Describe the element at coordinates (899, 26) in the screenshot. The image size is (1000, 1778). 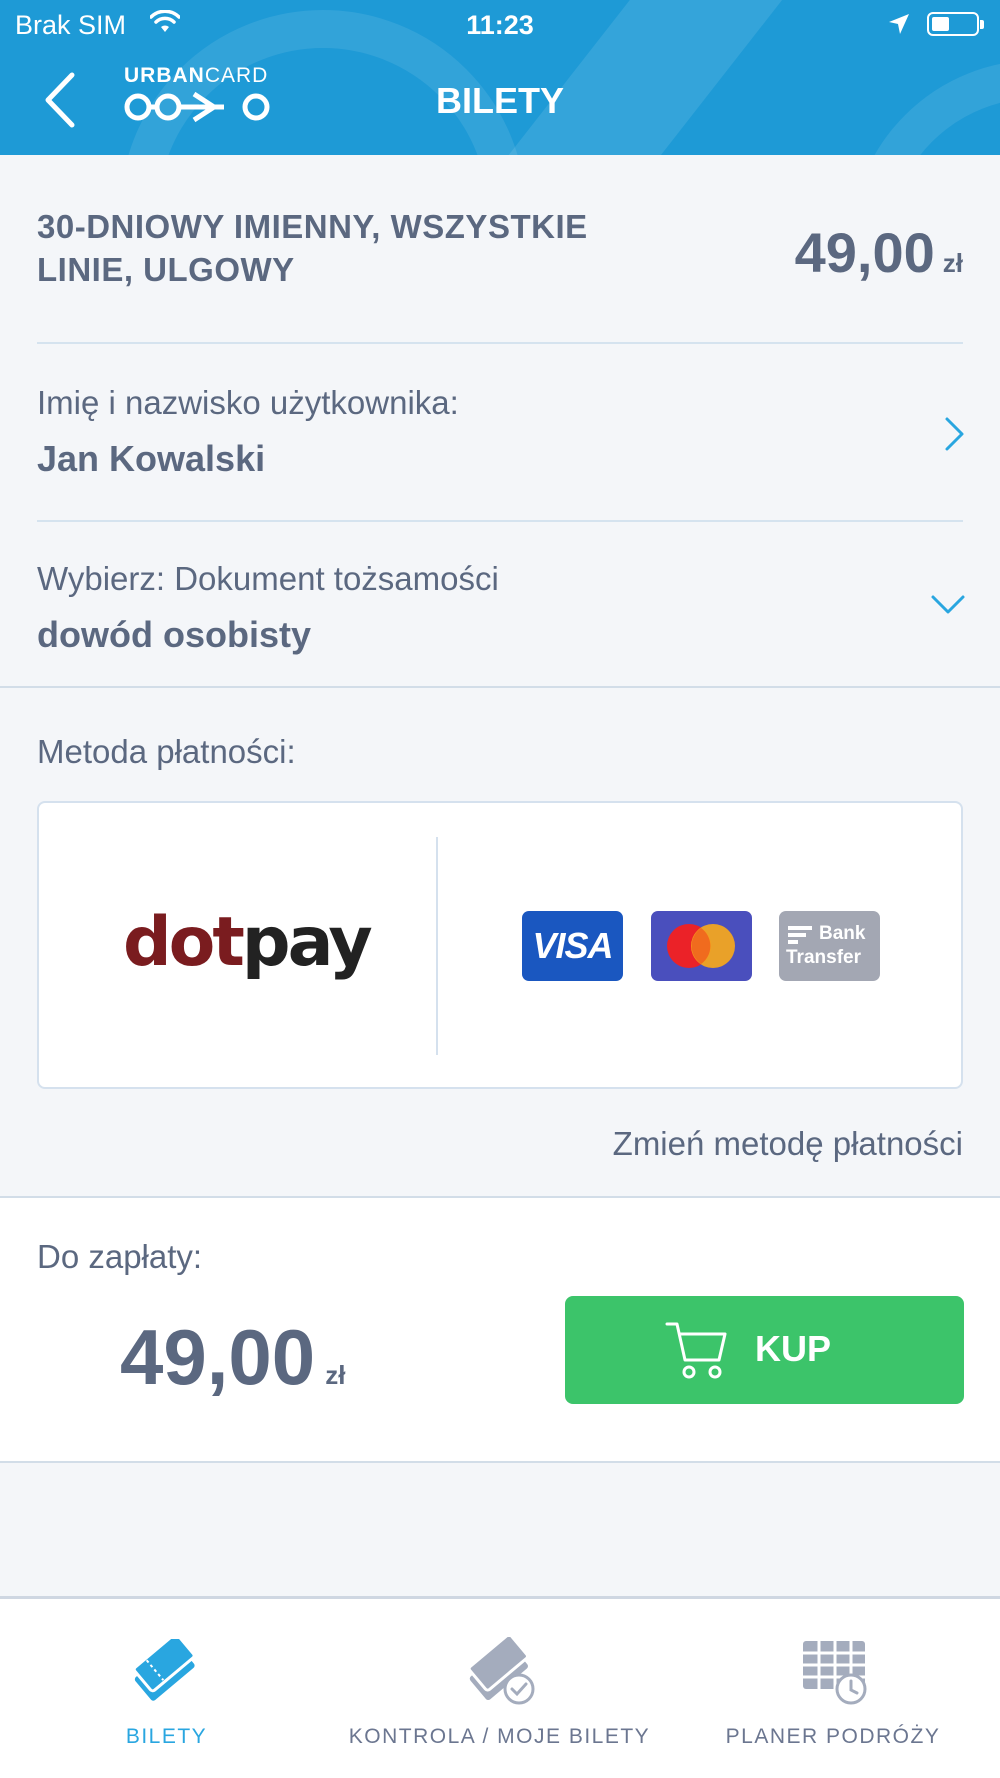
I see `location-arrow-icon` at that location.